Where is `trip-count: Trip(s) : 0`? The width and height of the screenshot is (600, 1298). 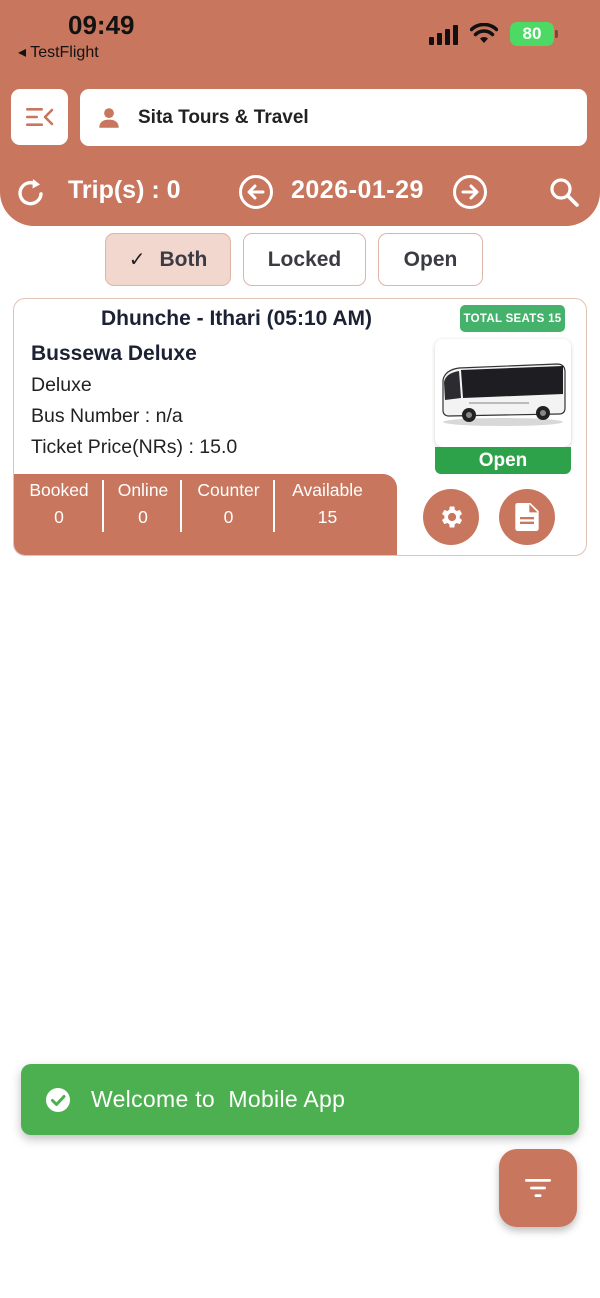
trip-count: Trip(s) : 0 is located at coordinates (124, 190).